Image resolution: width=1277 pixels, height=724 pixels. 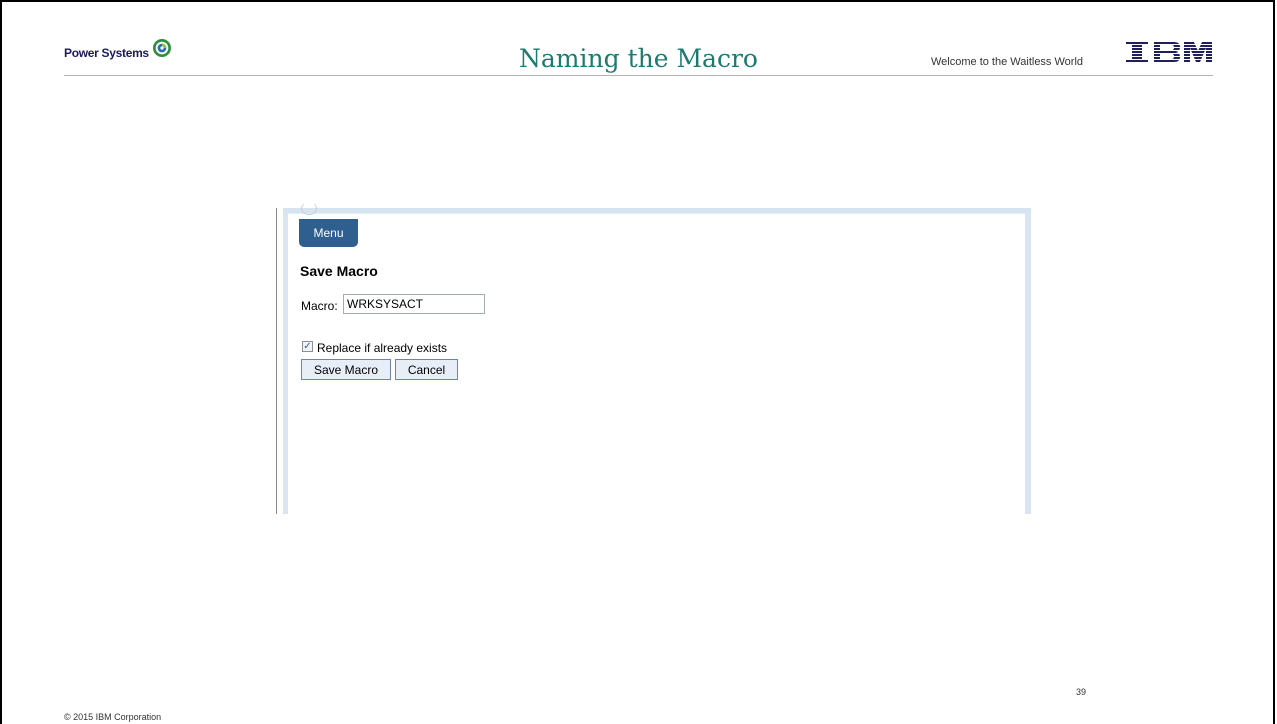 What do you see at coordinates (1169, 52) in the screenshot?
I see `ibm-logo` at bounding box center [1169, 52].